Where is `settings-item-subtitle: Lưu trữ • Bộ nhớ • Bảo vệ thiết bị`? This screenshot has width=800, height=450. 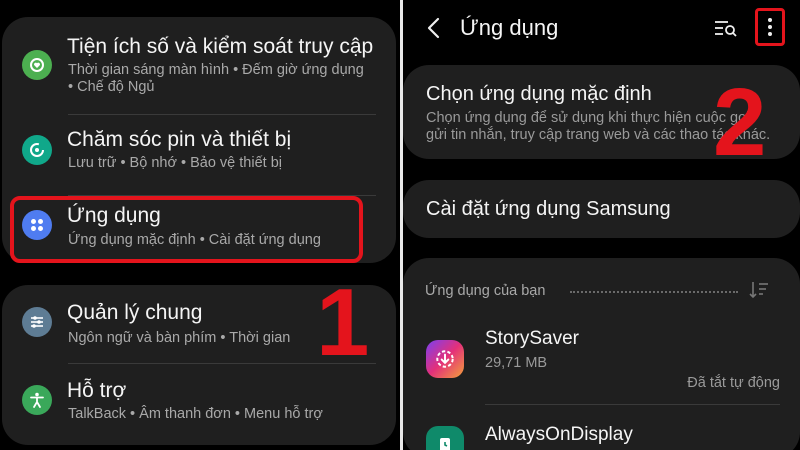
settings-item-subtitle: Lưu trữ • Bộ nhớ • Bảo vệ thiết bị is located at coordinates (175, 163).